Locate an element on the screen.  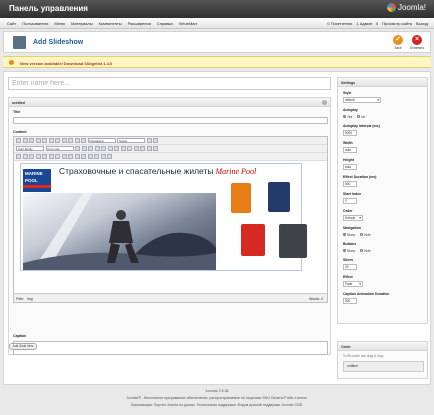
align-left-icon is located at coordinates (64, 140).